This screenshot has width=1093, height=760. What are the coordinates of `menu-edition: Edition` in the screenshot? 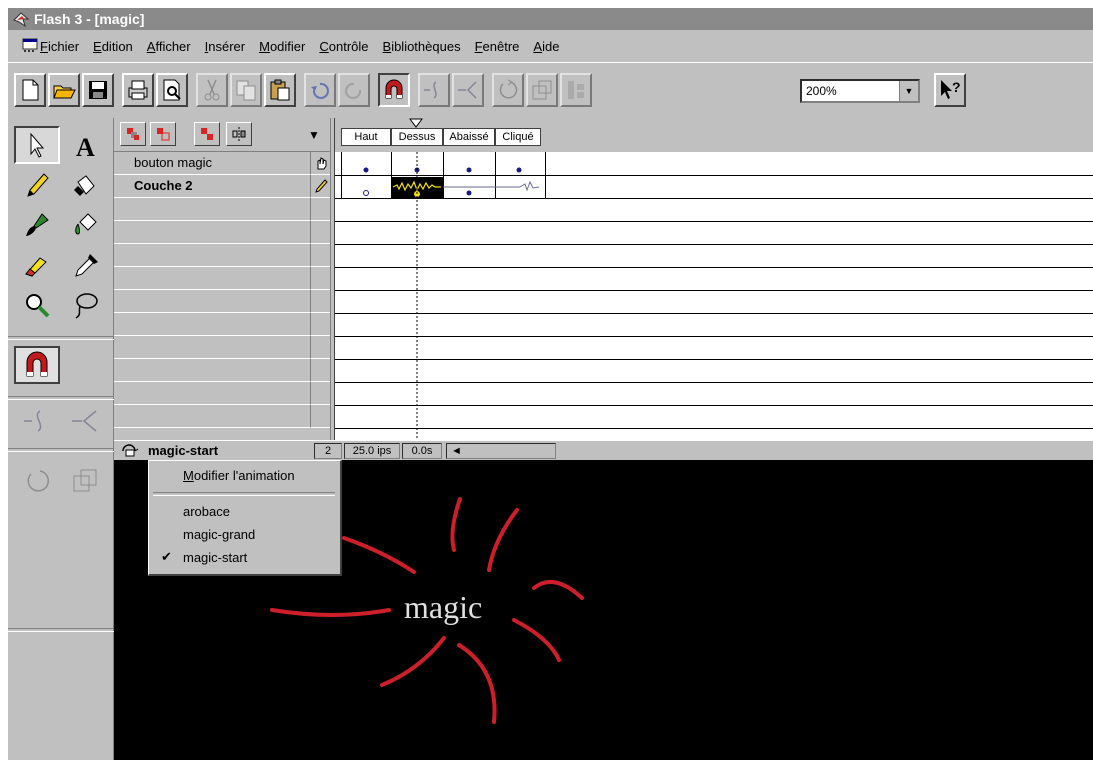 It's located at (113, 46).